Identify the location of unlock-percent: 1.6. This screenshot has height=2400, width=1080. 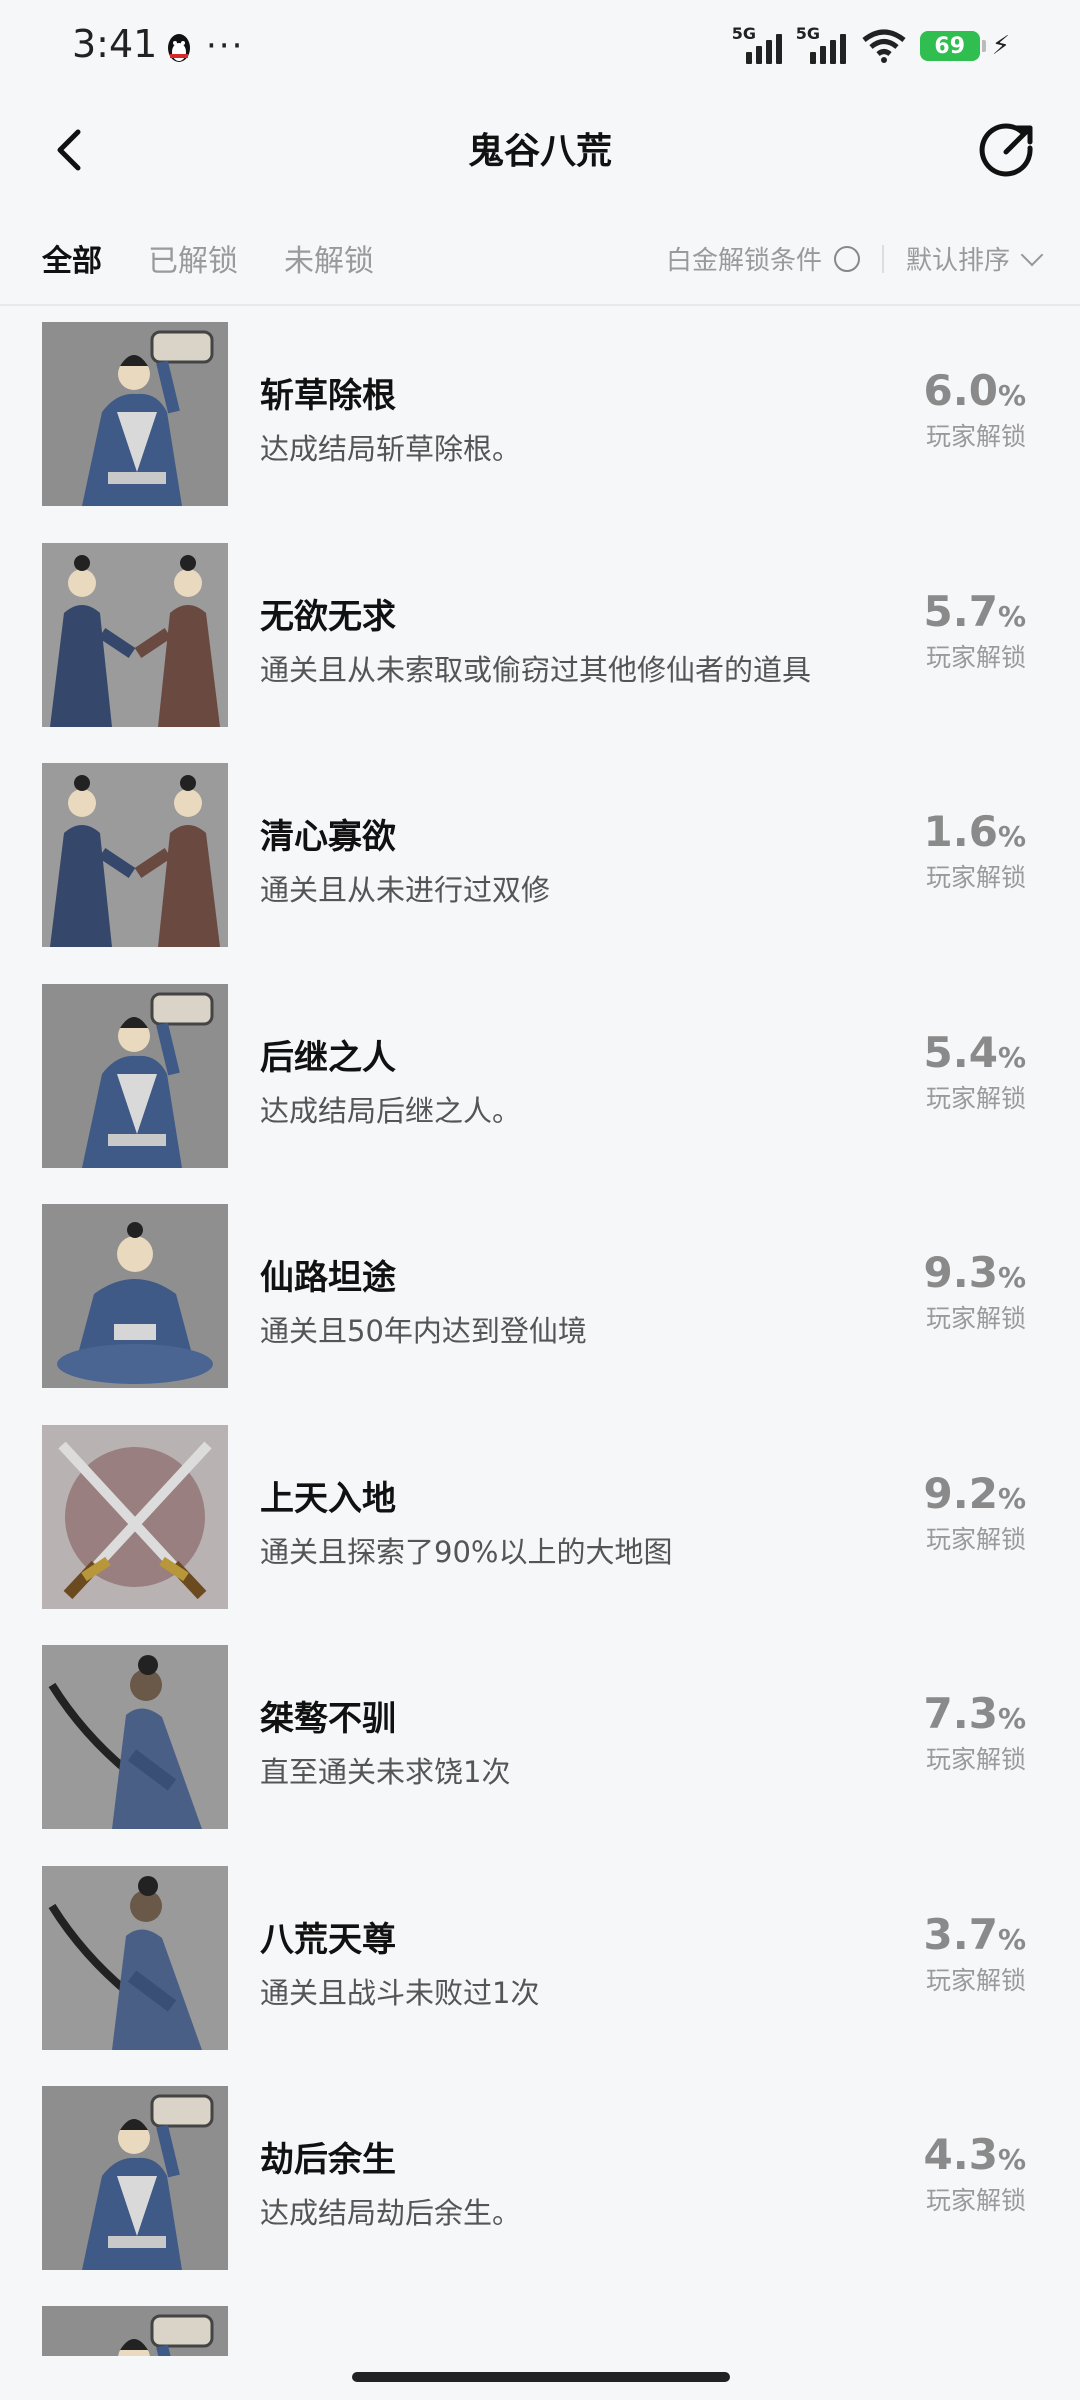
(960, 831).